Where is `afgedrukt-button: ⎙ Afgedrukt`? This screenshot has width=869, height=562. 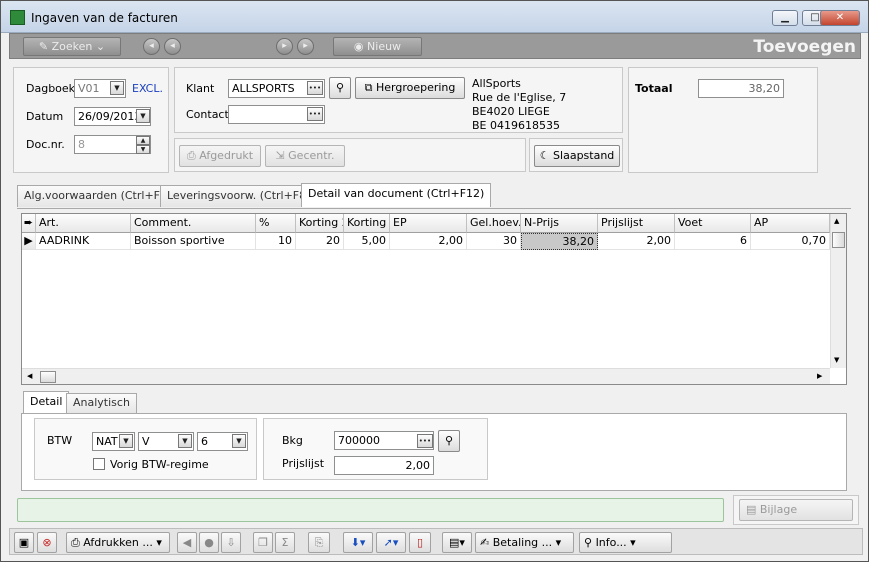
afgedrukt-button: ⎙ Afgedrukt is located at coordinates (220, 156).